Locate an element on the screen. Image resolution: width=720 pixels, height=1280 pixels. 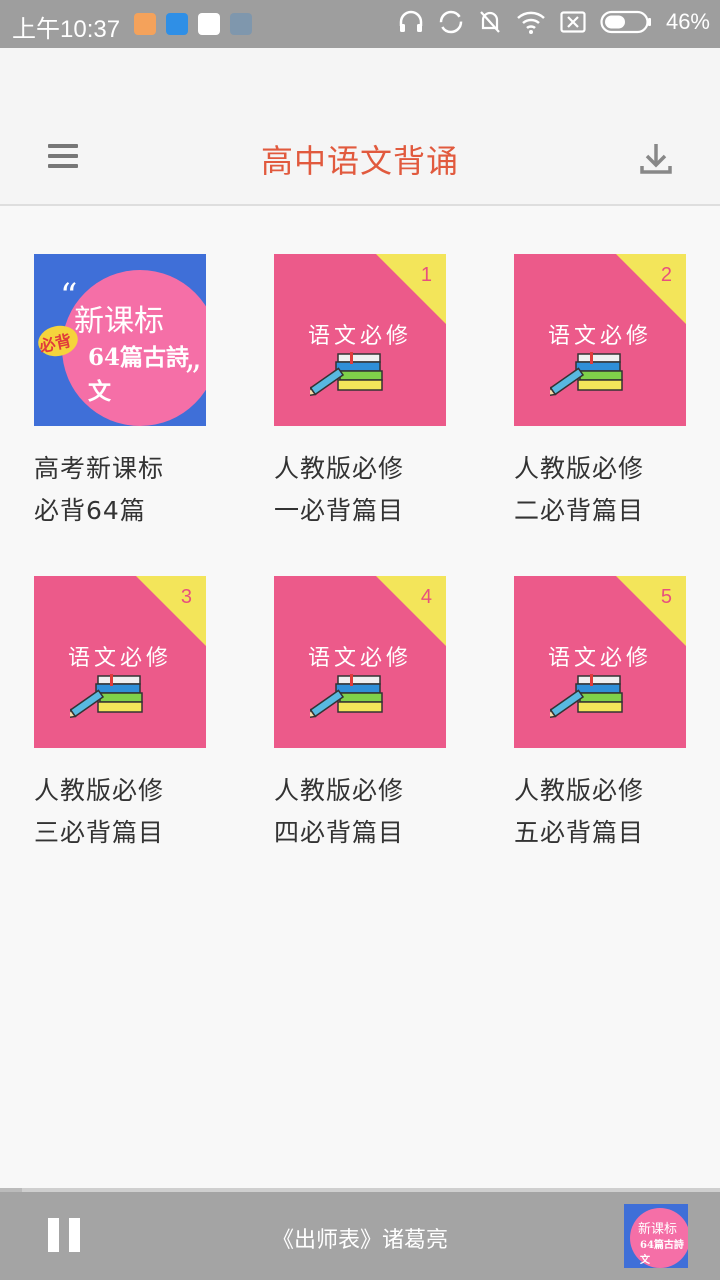
cover-number: 3 is located at coordinates (186, 597).